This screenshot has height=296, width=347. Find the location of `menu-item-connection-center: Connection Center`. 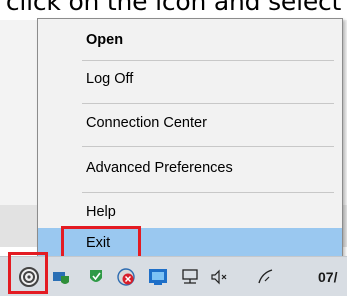

menu-item-connection-center: Connection Center is located at coordinates (190, 123).